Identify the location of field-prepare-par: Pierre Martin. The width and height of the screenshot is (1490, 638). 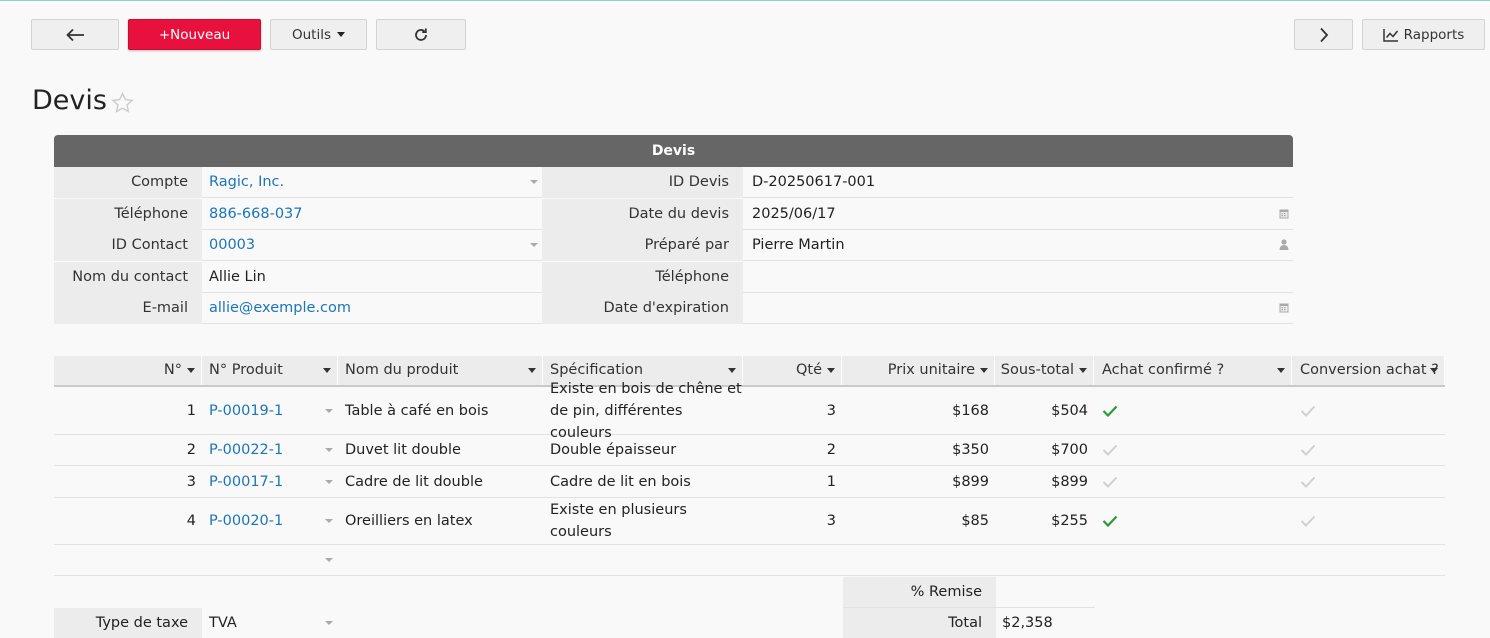
(1018, 245).